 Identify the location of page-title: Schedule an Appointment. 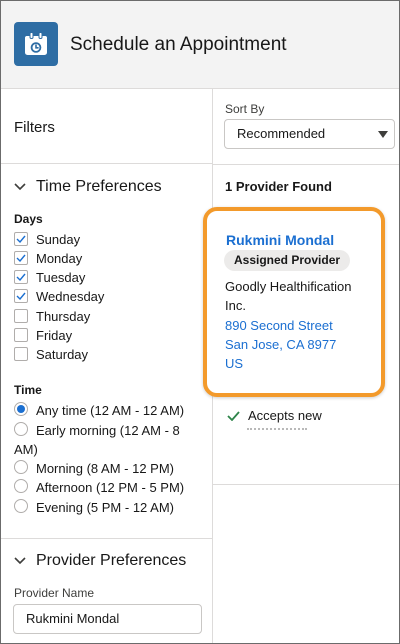
(178, 44).